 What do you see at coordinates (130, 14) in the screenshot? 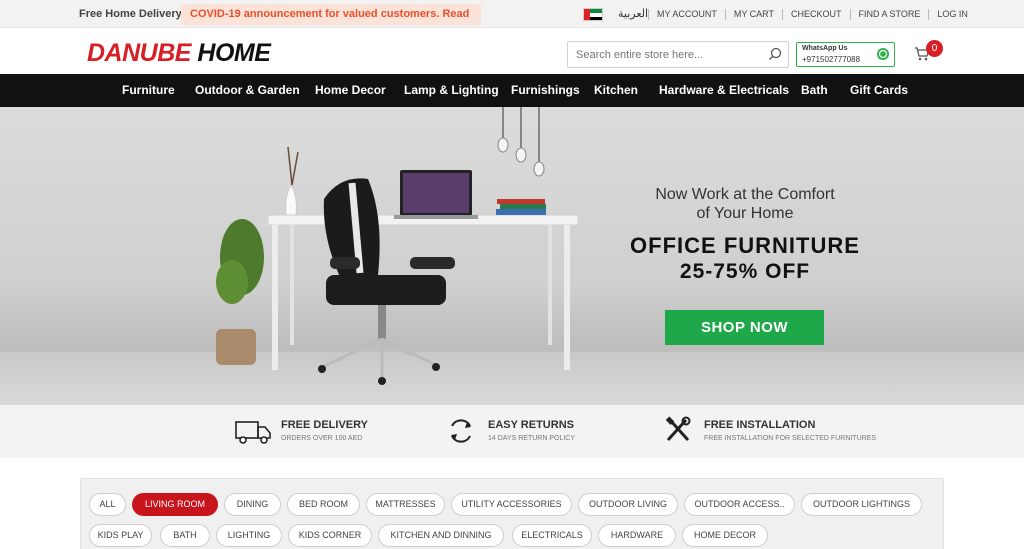
I see `free-delivery-text: Free Home Delivery` at bounding box center [130, 14].